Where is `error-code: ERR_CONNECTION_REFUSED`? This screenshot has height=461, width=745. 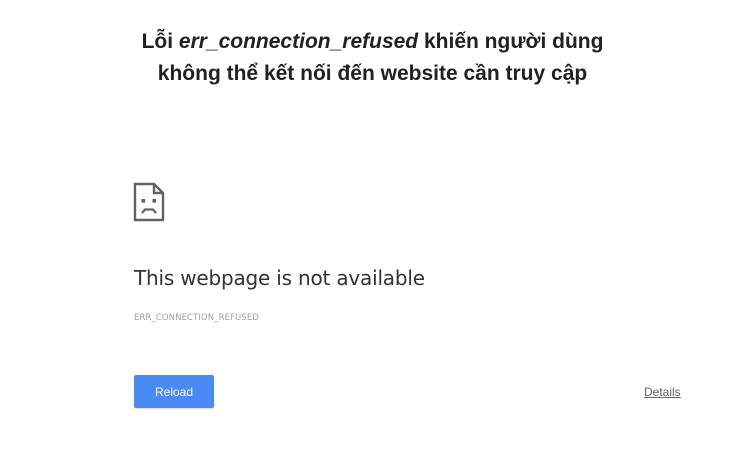 error-code: ERR_CONNECTION_REFUSED is located at coordinates (196, 318).